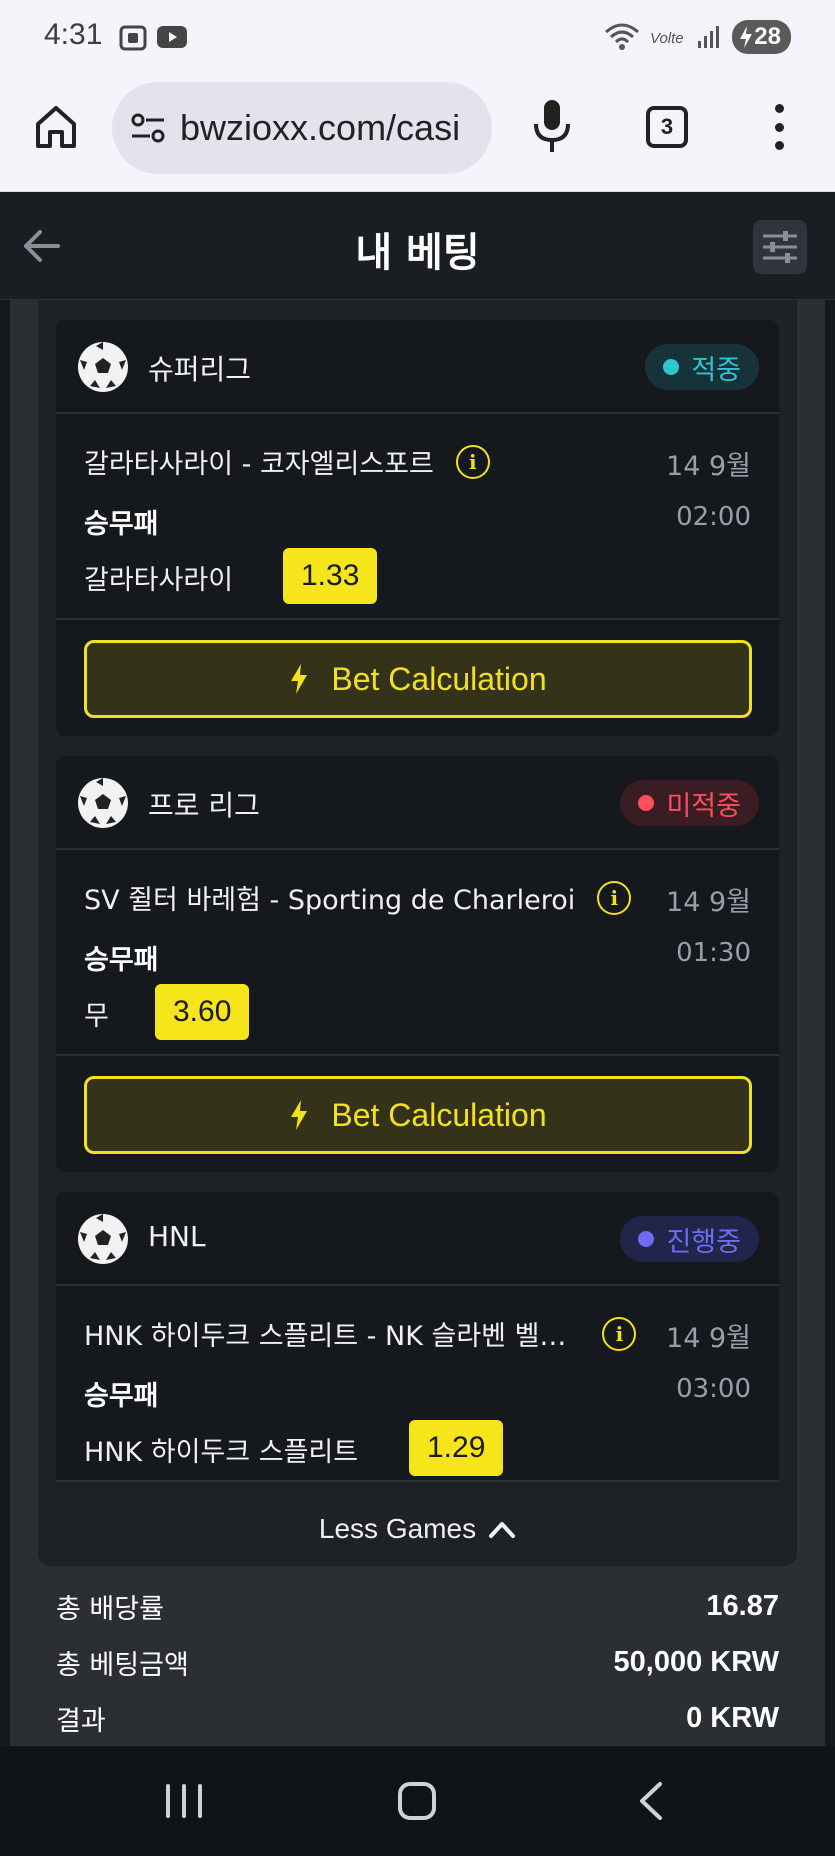 The image size is (835, 1856). I want to click on odds-badge: 3.60, so click(202, 1012).